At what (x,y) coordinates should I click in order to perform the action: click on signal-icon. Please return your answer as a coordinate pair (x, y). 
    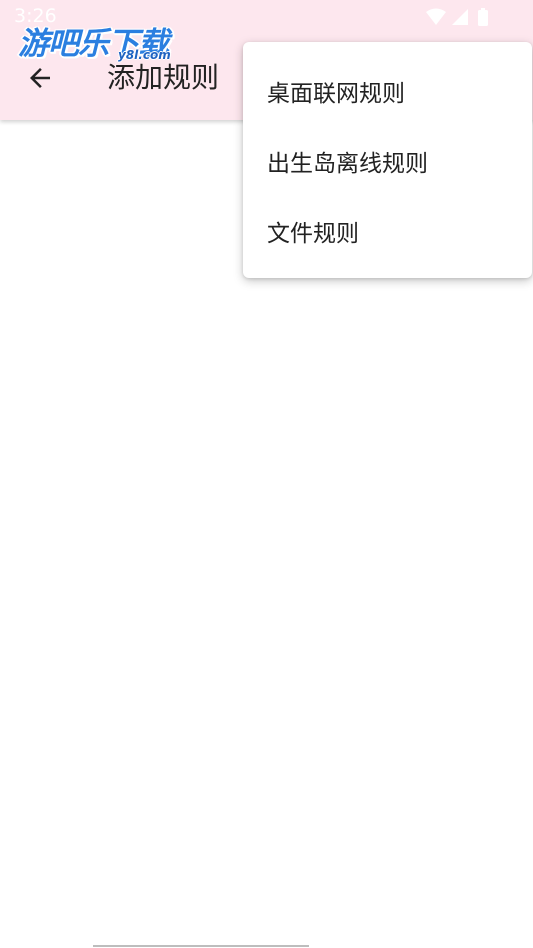
    Looking at the image, I should click on (460, 17).